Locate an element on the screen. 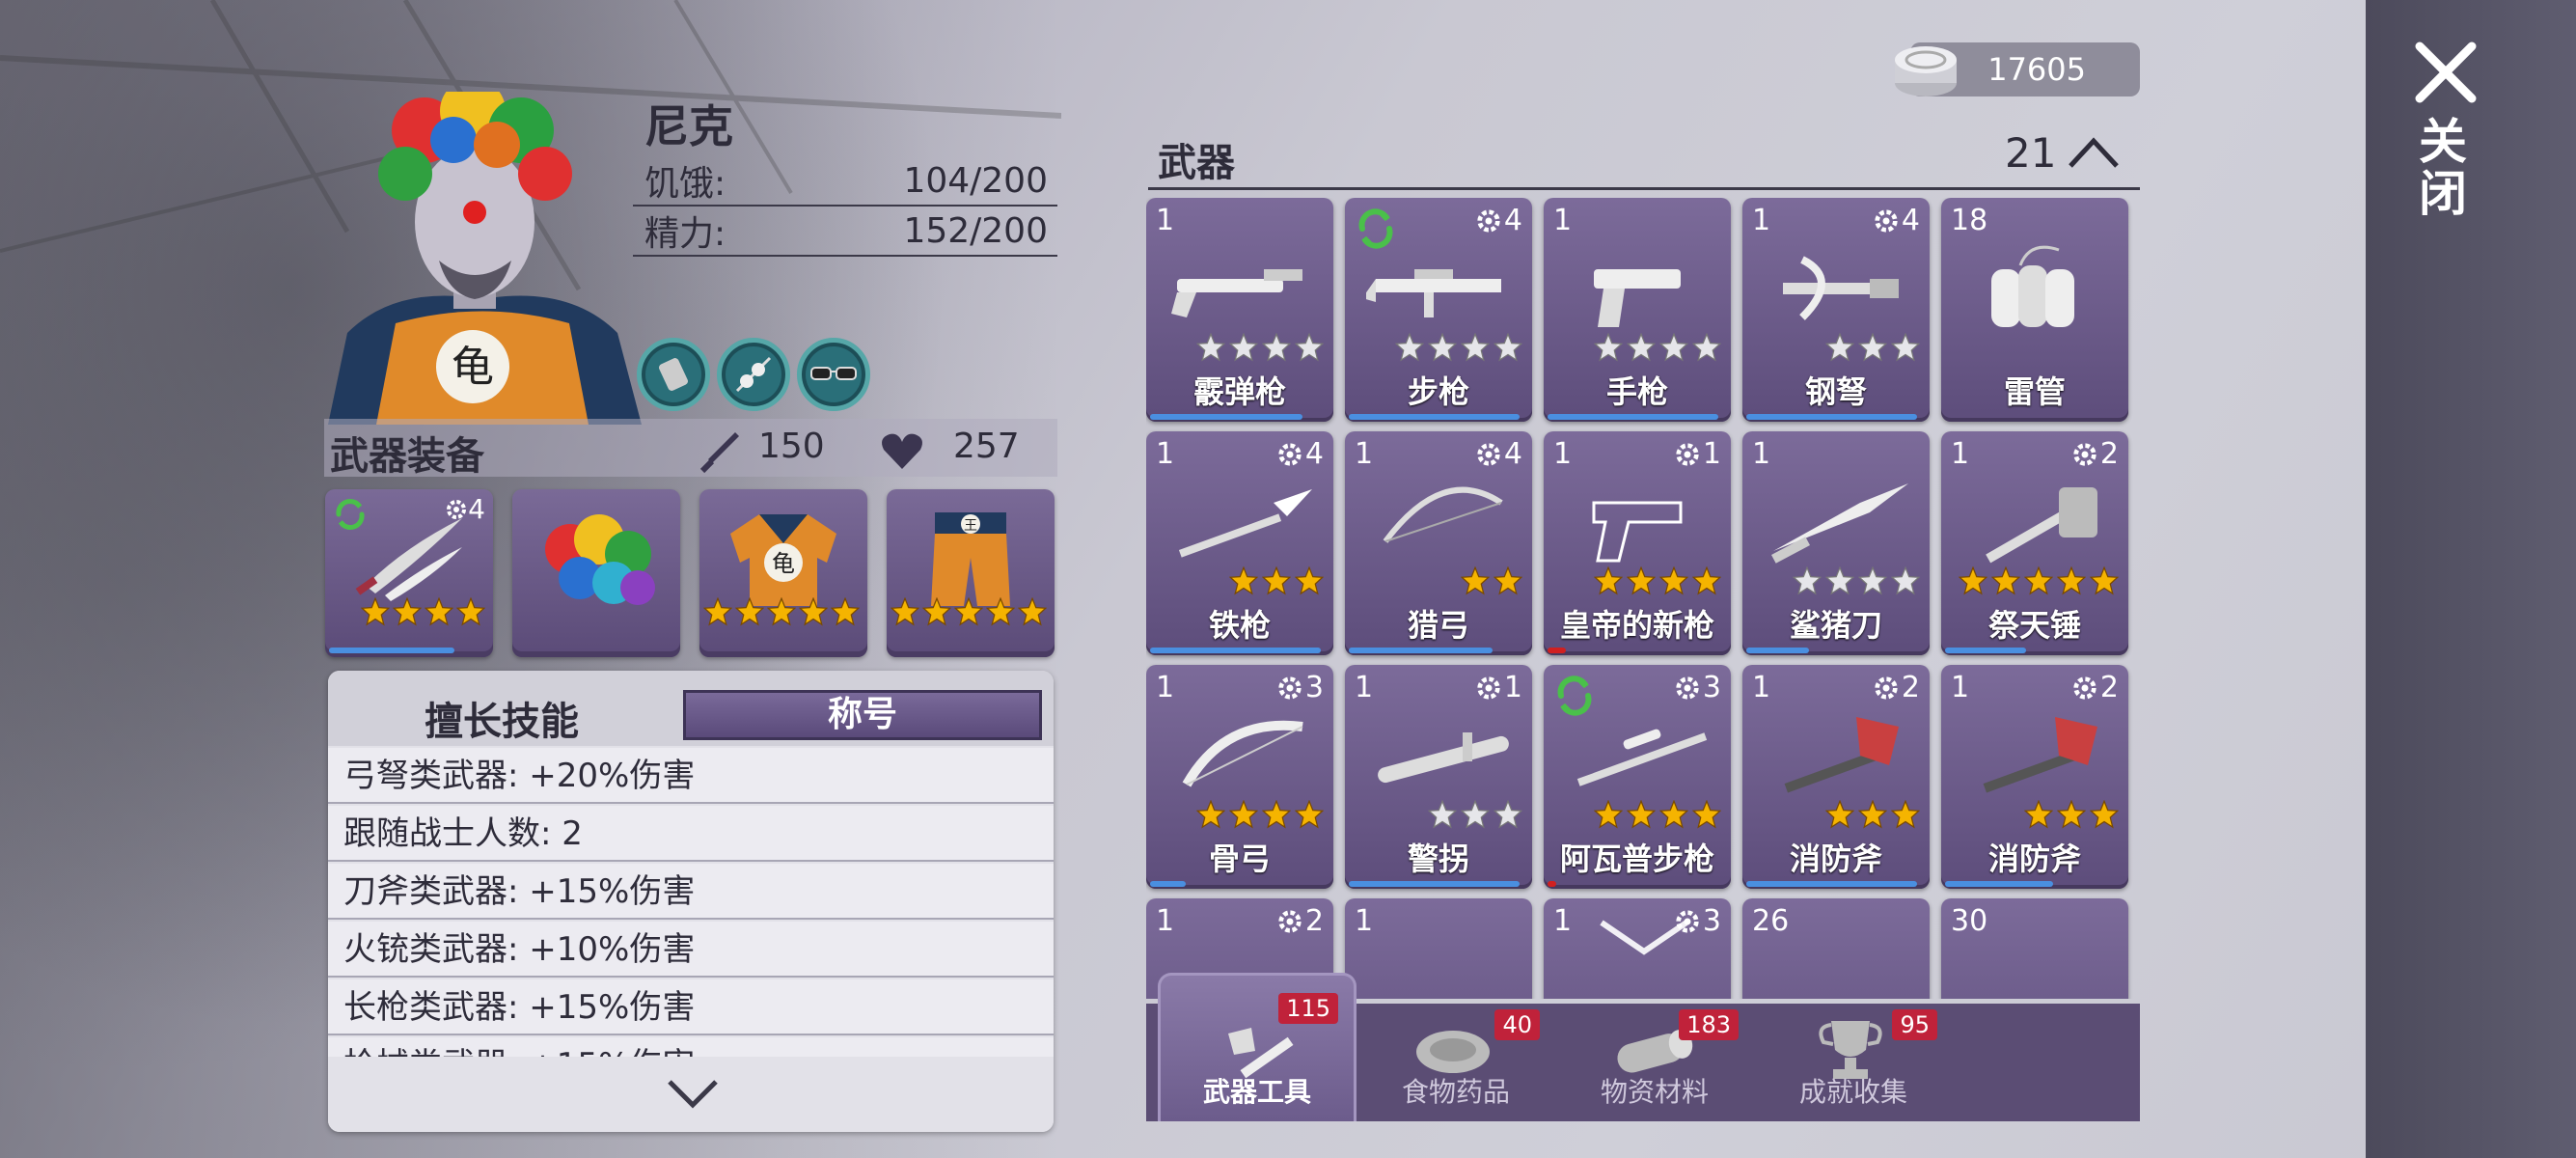 Image resolution: width=2576 pixels, height=1158 pixels. weapon-name: 鲨猪刀 is located at coordinates (1836, 625).